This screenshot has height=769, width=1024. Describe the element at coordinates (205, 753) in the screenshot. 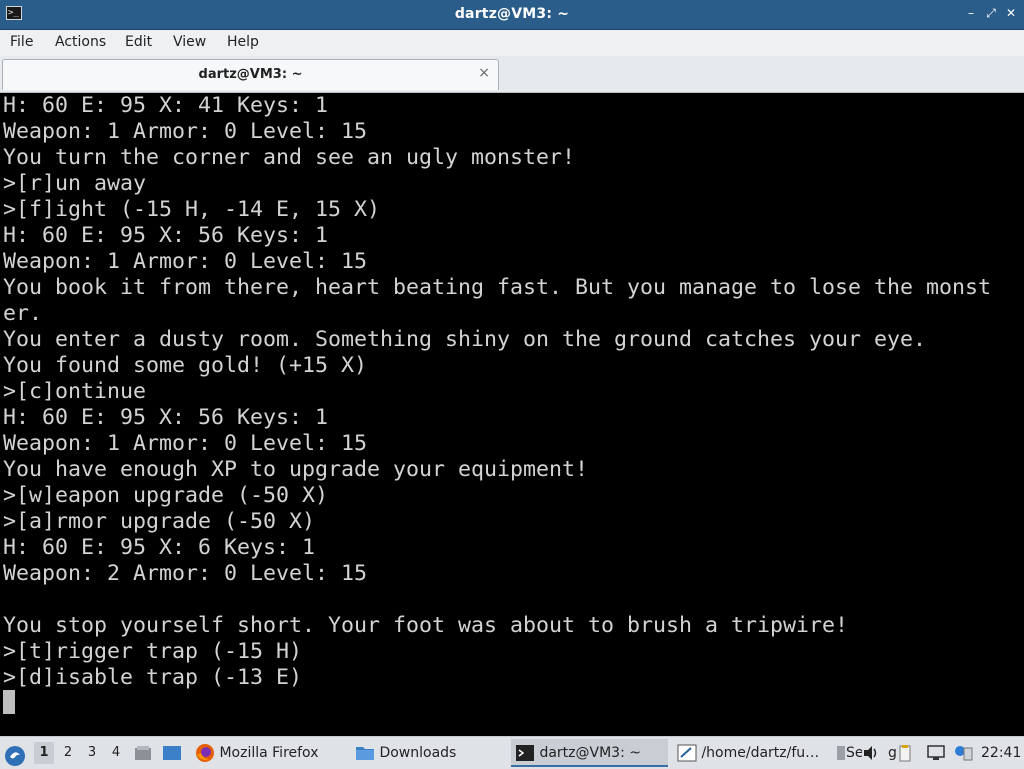

I see `firefox-icon` at that location.